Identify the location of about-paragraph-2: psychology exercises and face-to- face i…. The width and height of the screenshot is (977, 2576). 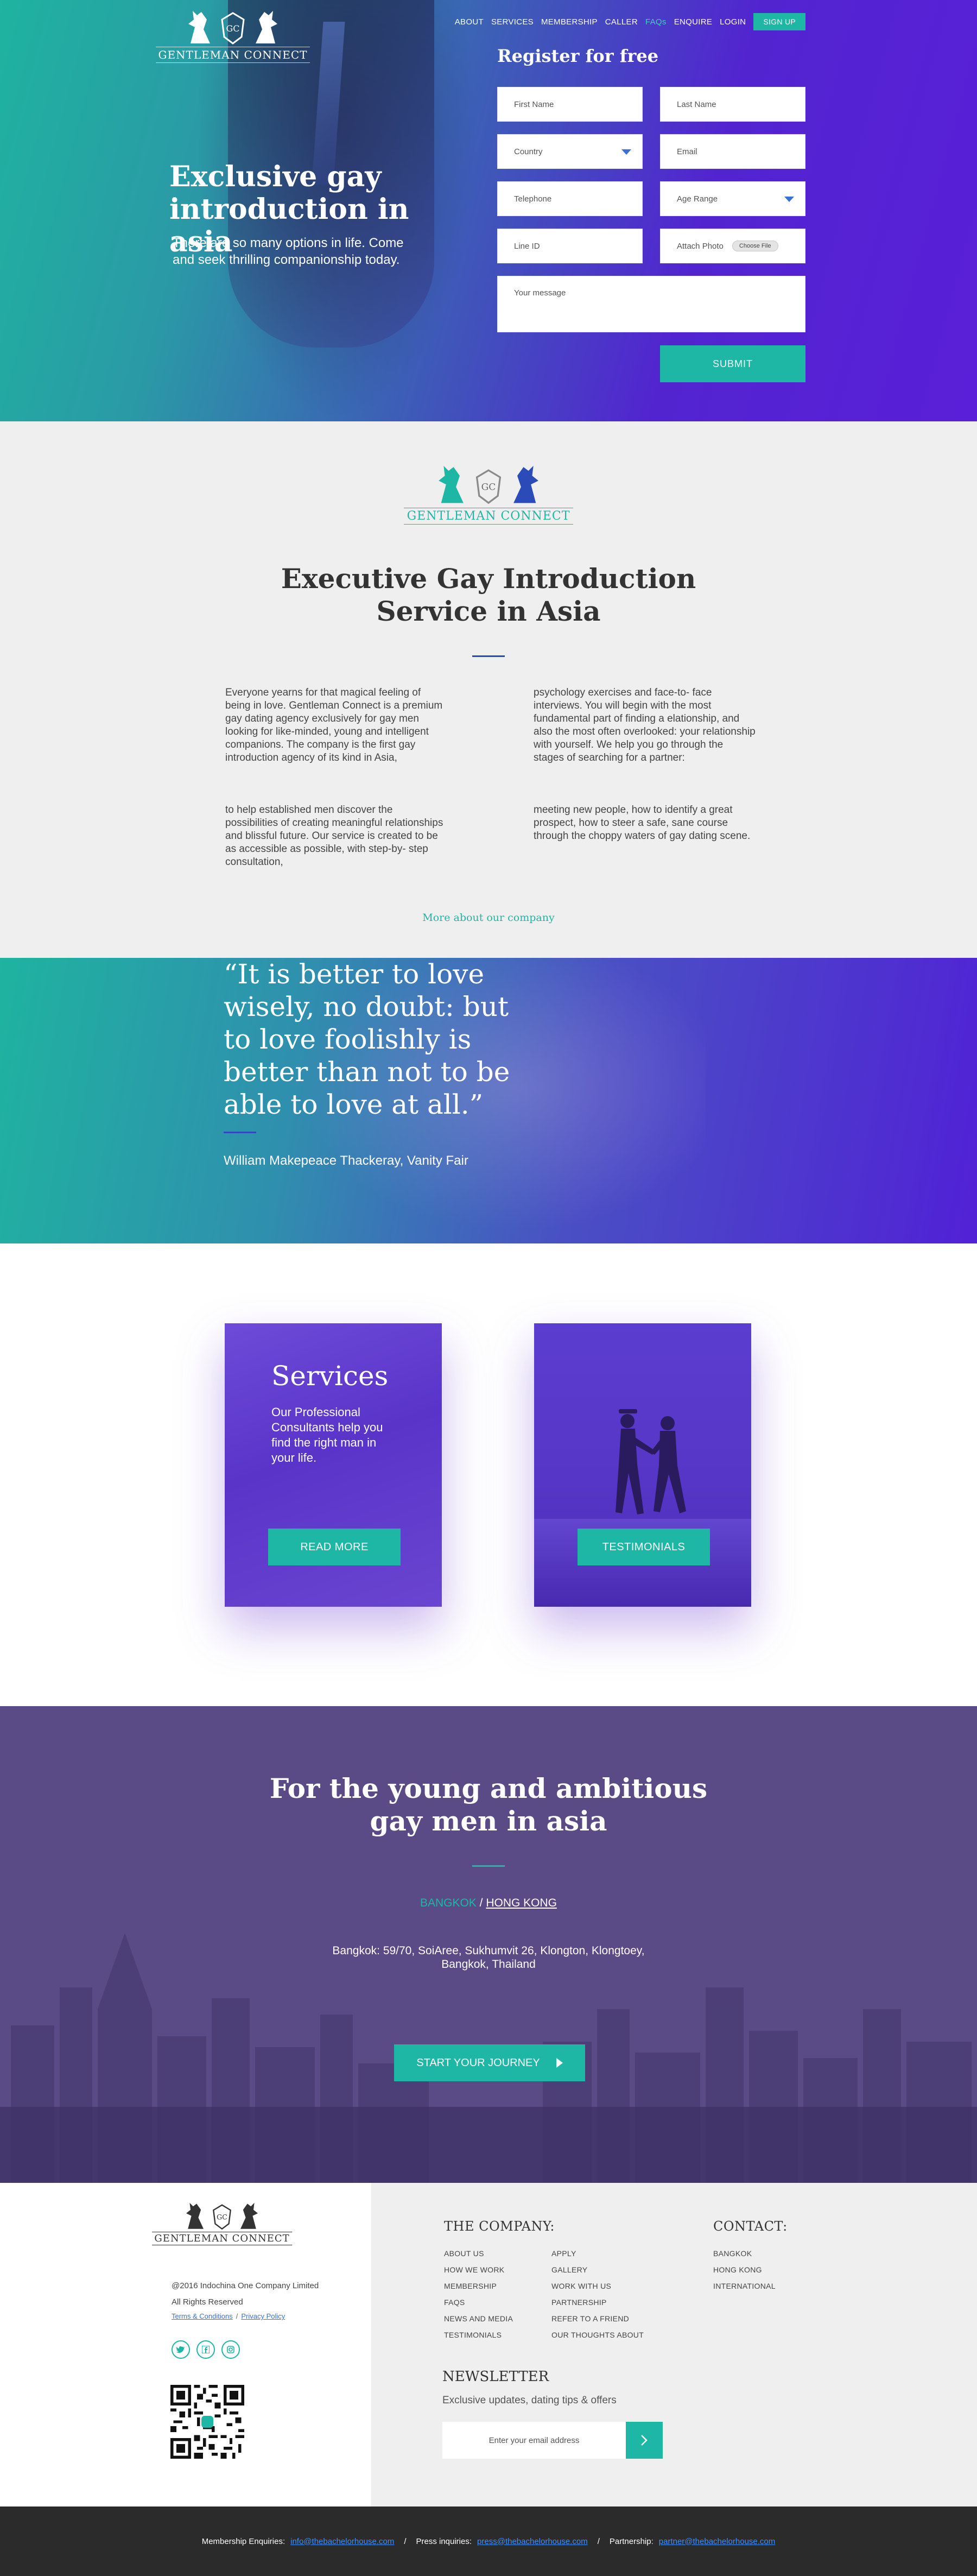
(645, 725).